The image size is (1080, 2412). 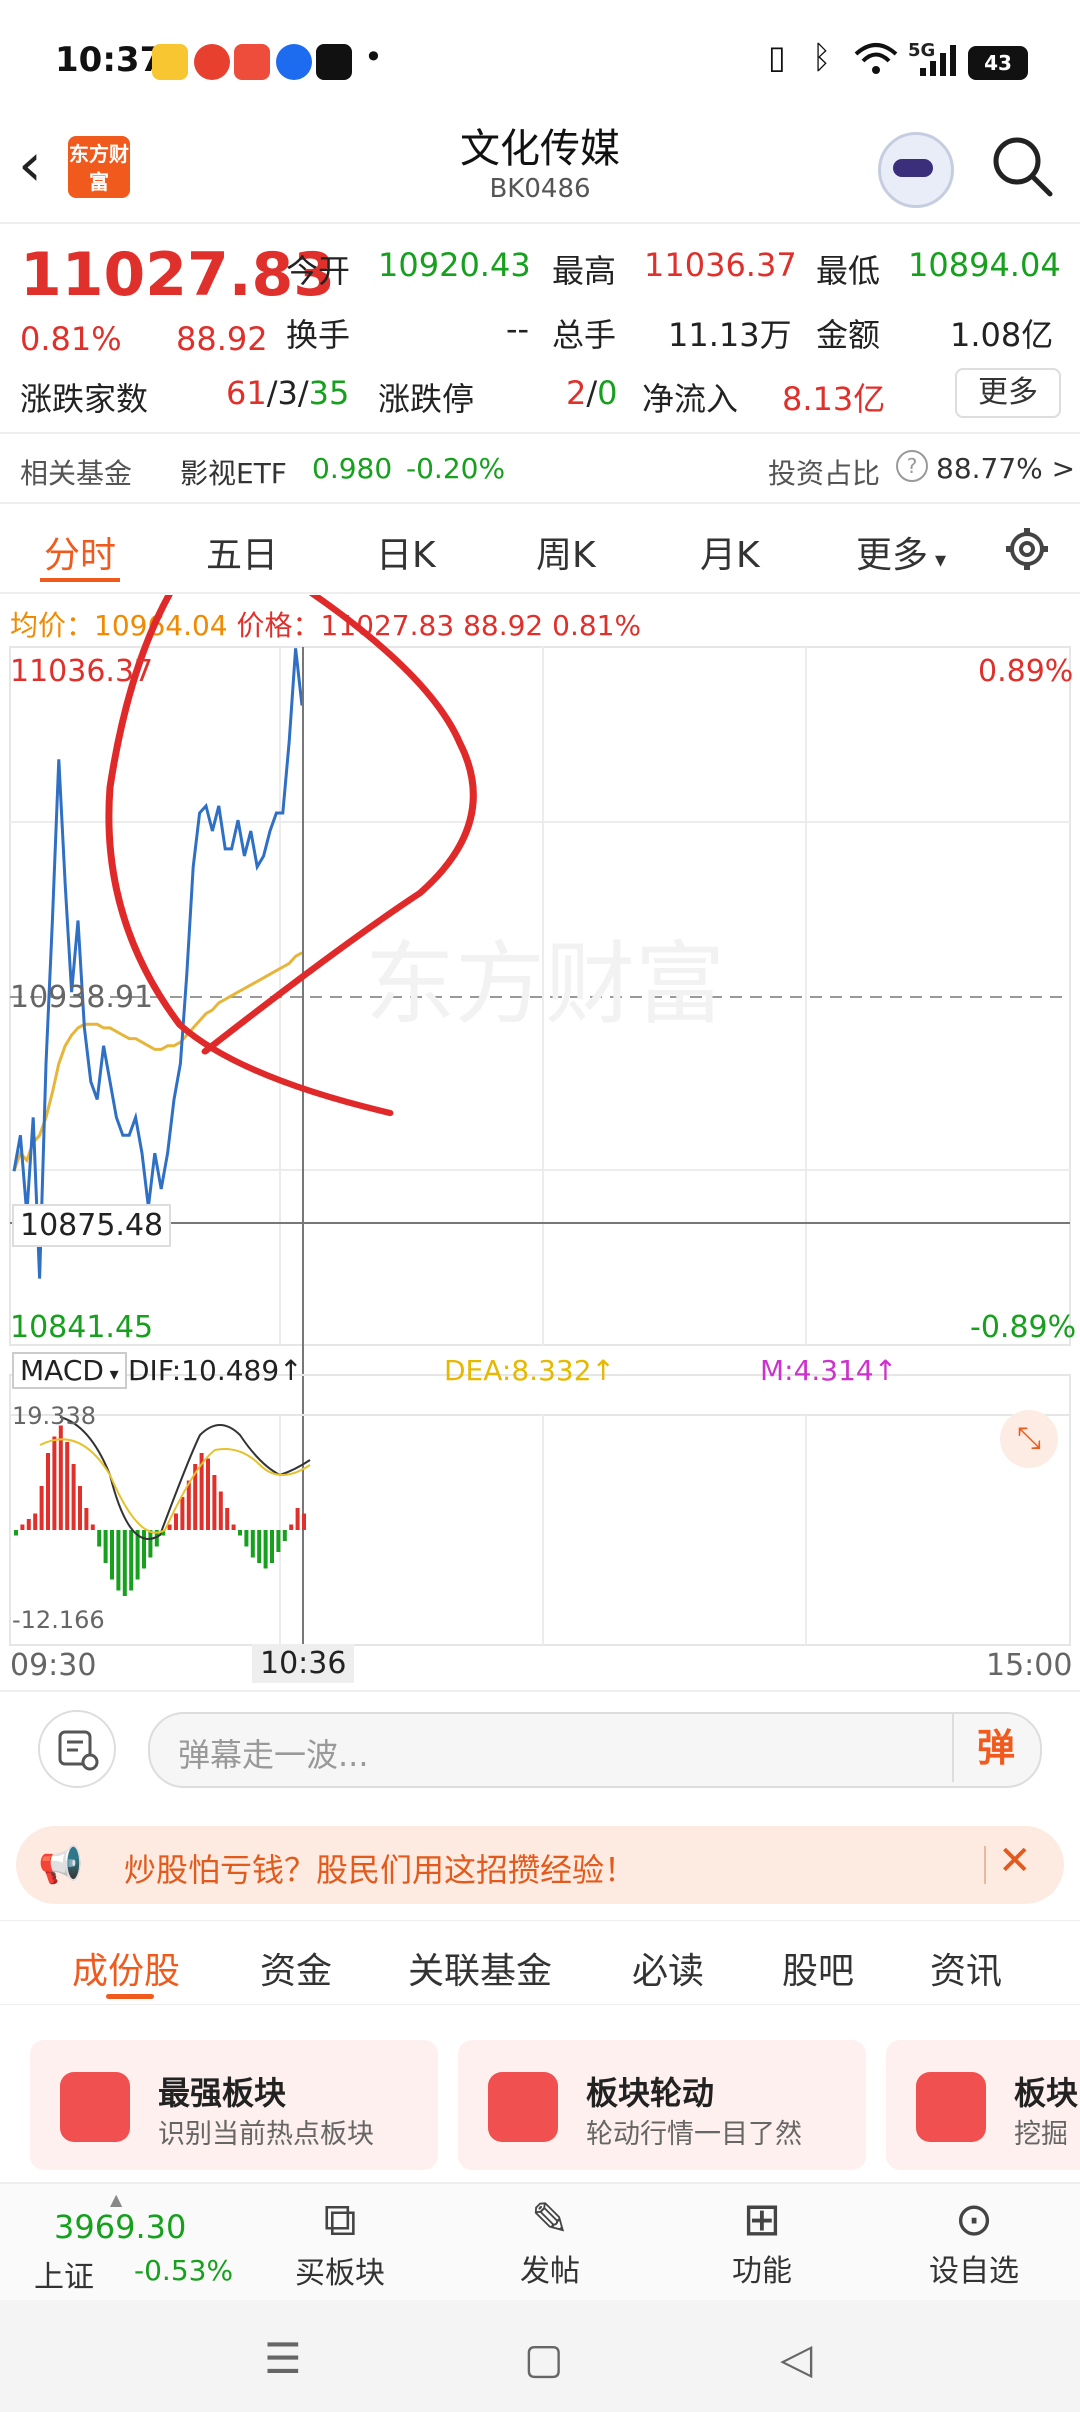 I want to click on y-top-label: 11036.37, so click(x=82, y=671).